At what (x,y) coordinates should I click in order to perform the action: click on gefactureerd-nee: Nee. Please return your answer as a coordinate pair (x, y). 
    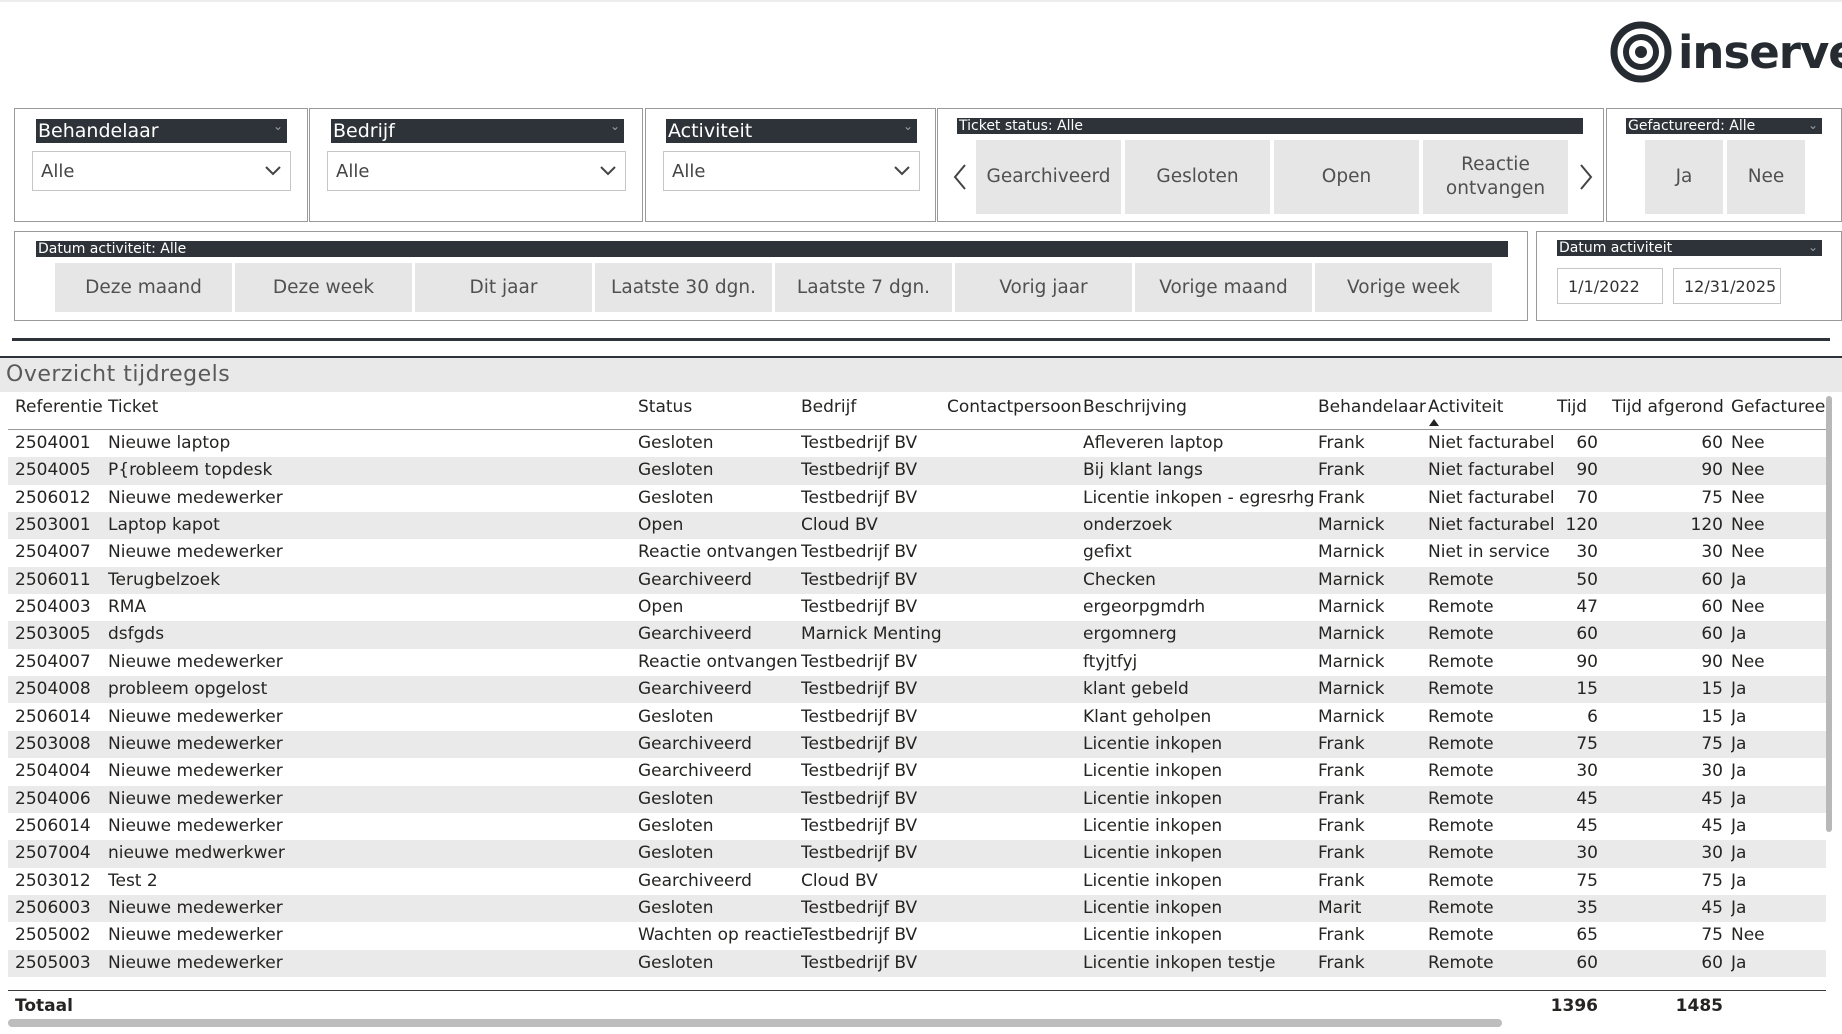
    Looking at the image, I should click on (1766, 177).